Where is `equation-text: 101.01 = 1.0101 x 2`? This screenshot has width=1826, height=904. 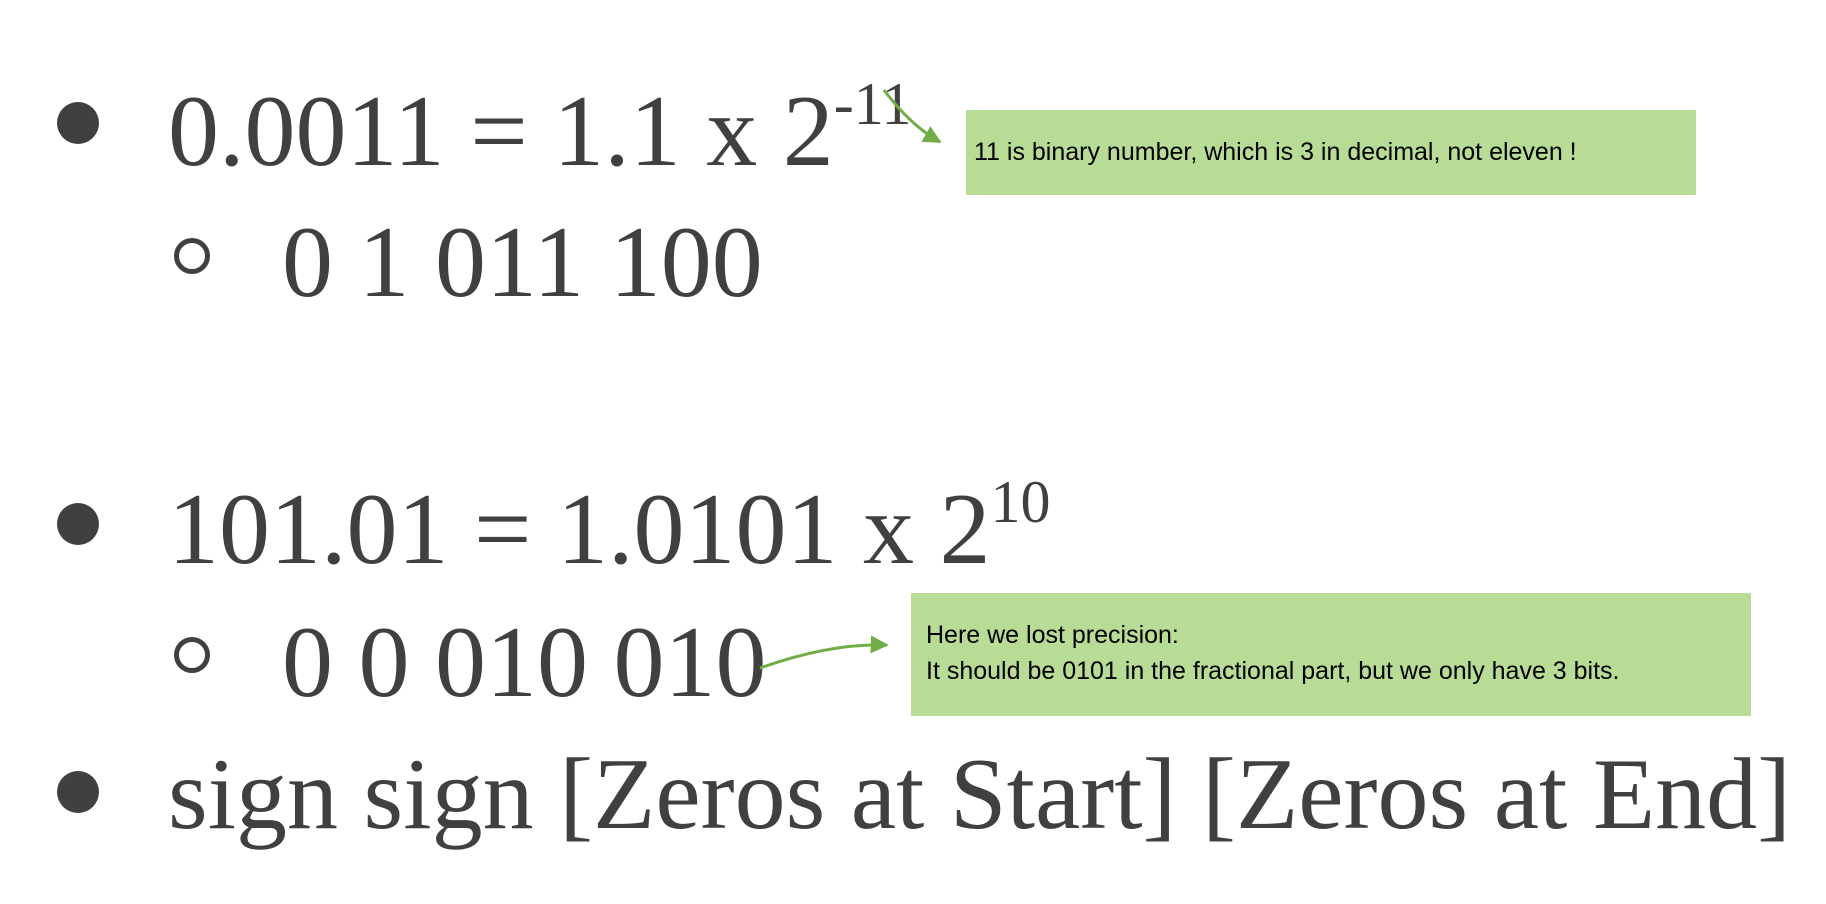 equation-text: 101.01 = 1.0101 x 2 is located at coordinates (579, 529).